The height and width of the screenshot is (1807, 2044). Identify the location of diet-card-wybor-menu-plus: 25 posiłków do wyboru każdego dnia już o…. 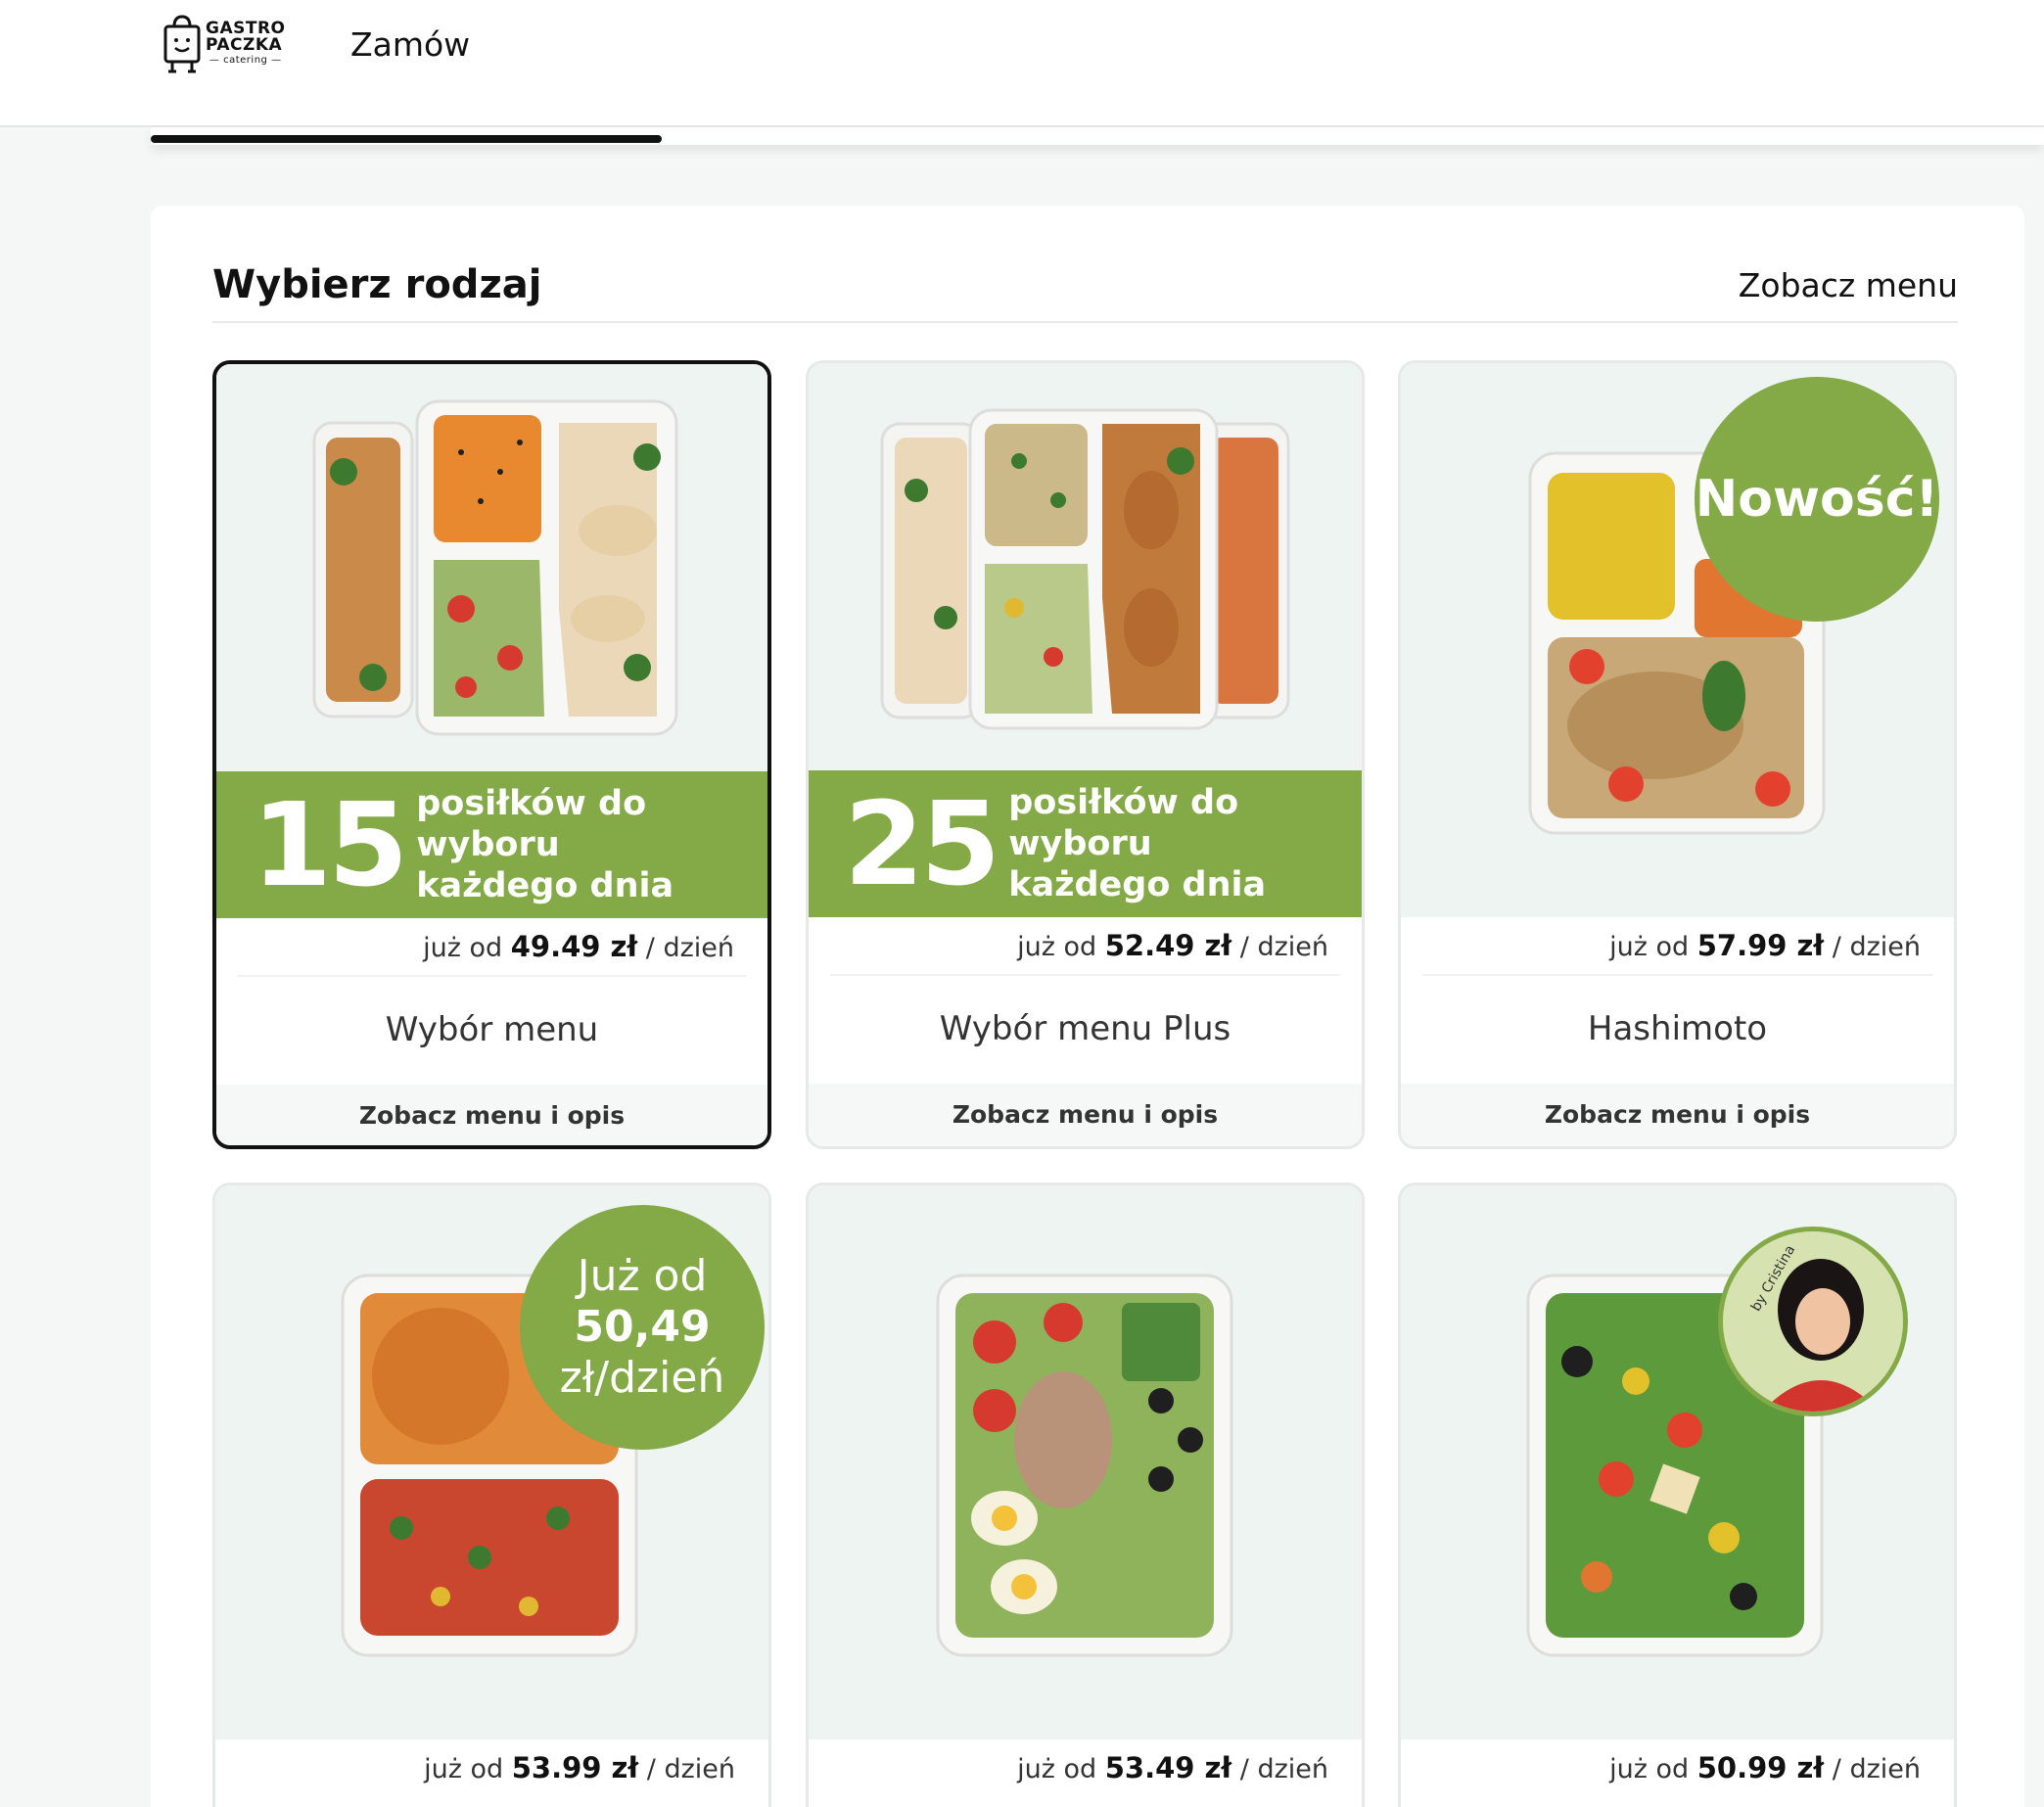
(1086, 755).